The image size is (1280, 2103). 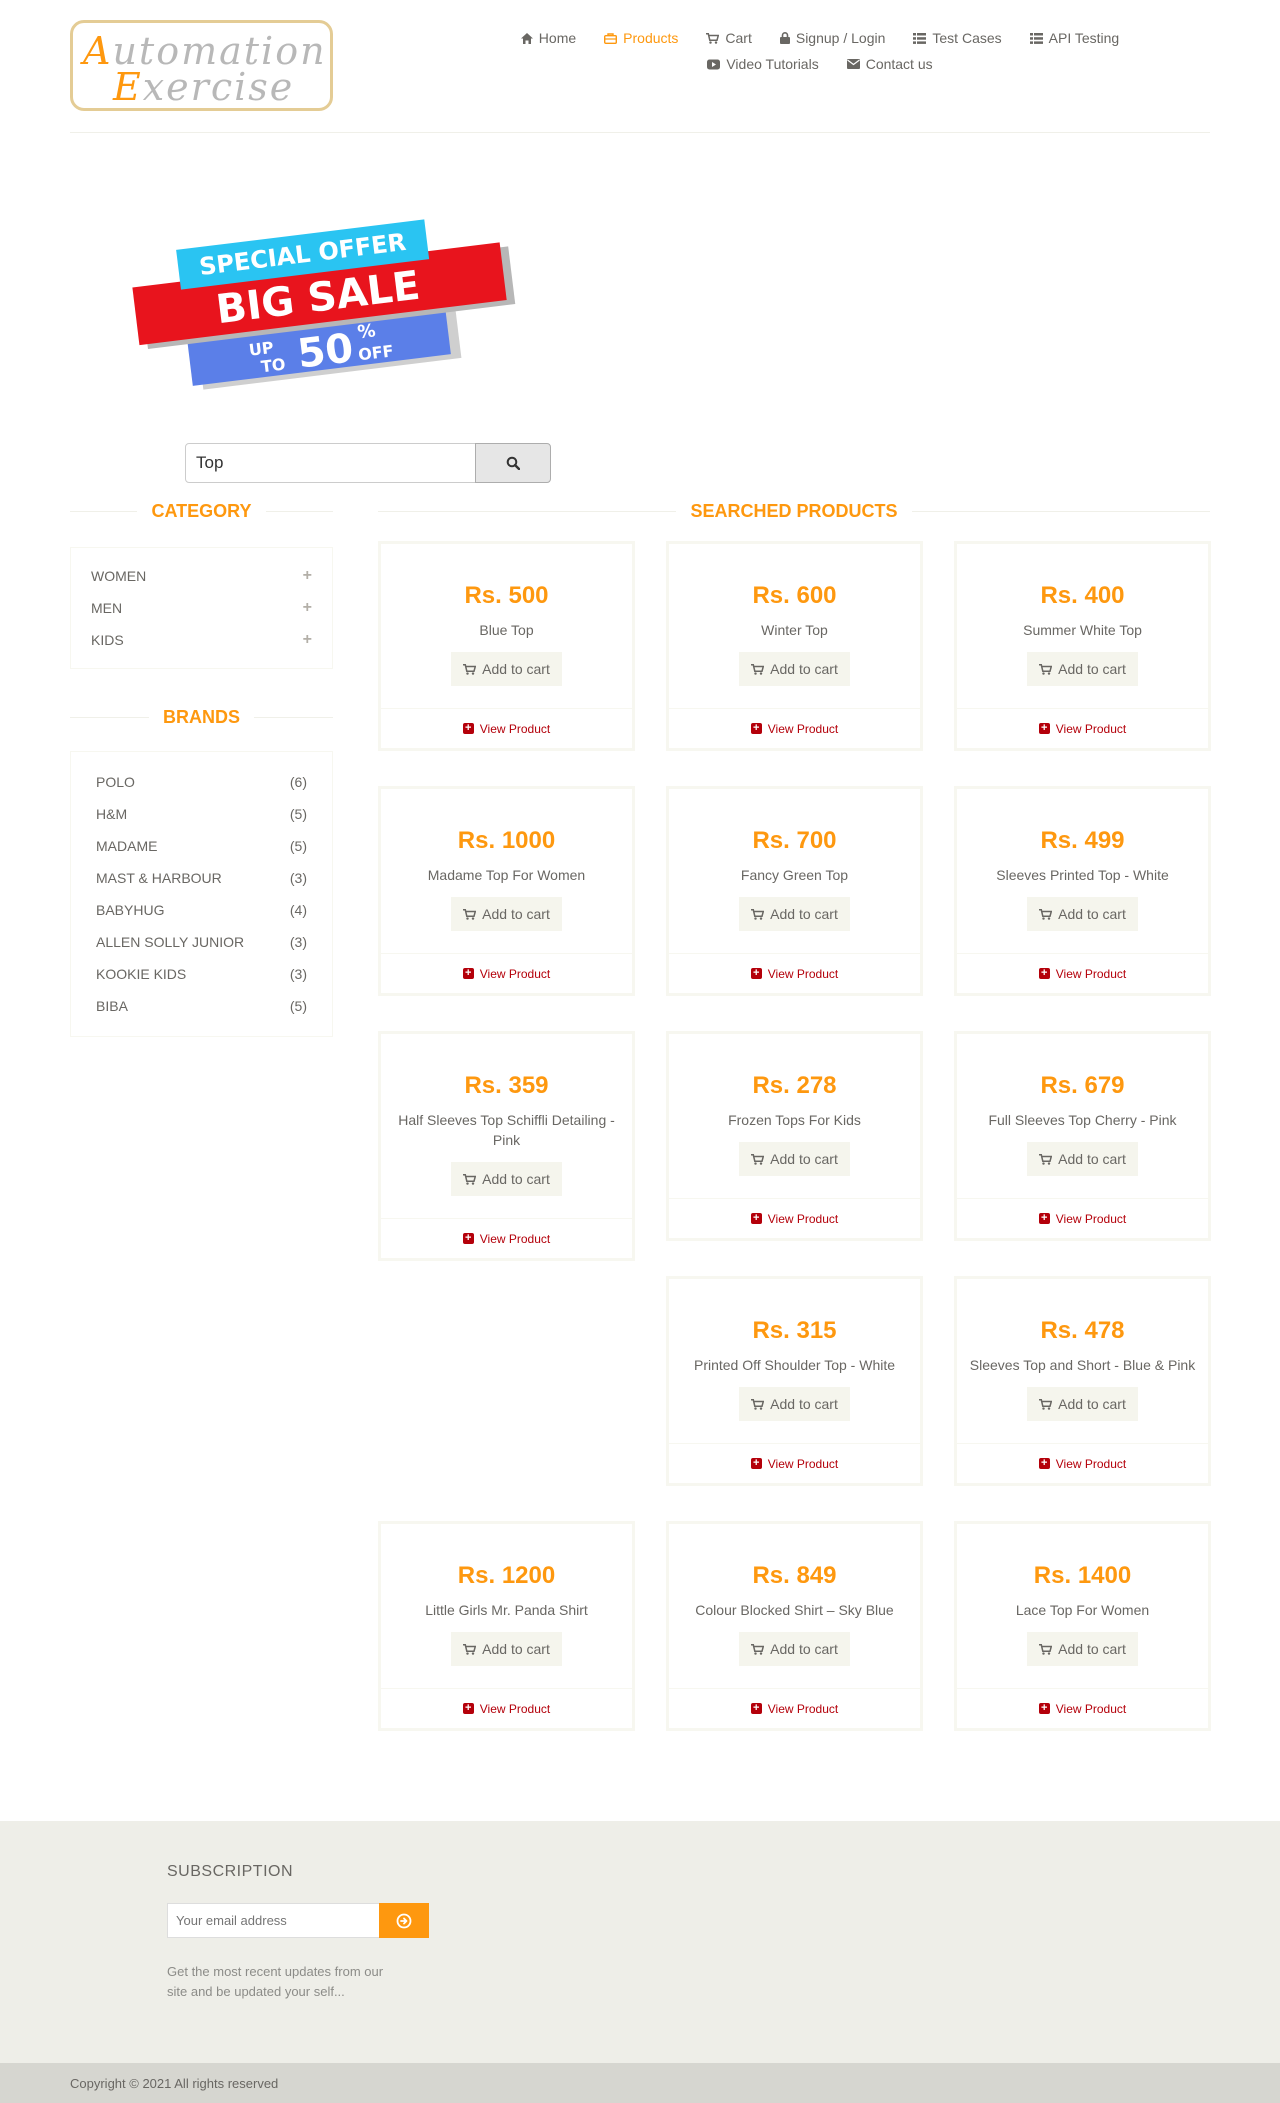 I want to click on nav-link-home: Home, so click(x=548, y=38).